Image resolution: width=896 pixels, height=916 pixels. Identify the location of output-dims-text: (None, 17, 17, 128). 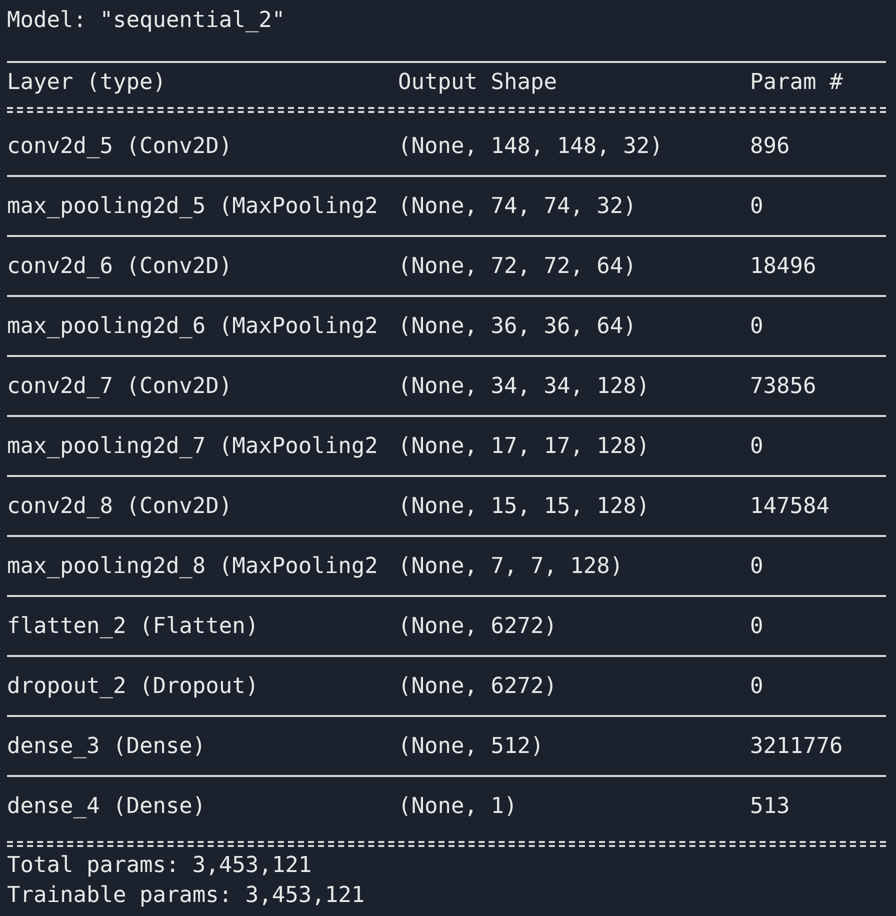
(524, 446).